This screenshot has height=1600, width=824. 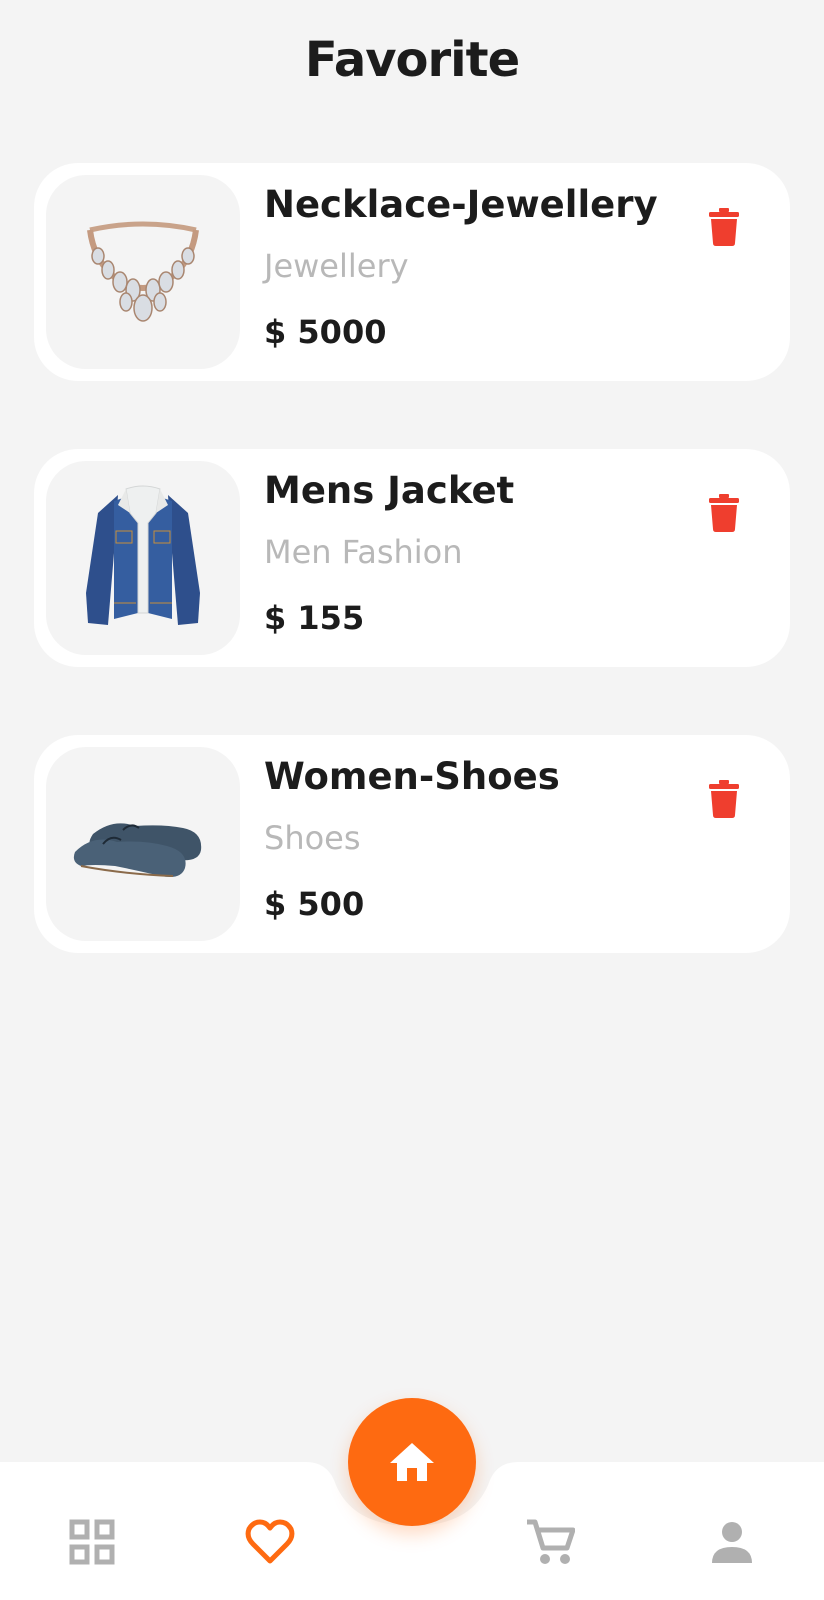 I want to click on nav-profile, so click(x=732, y=1542).